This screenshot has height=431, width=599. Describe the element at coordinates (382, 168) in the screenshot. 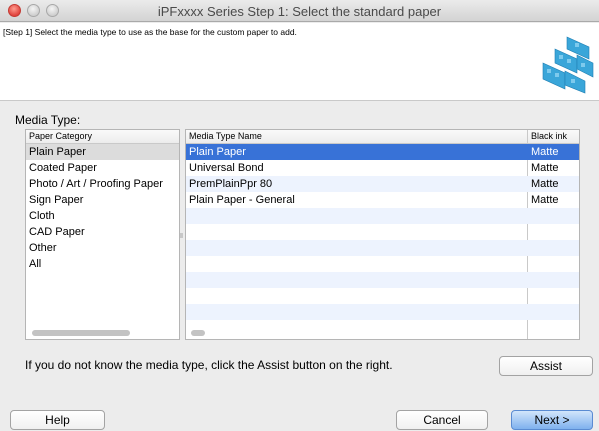

I see `table-row: Universal Bond Matte` at that location.